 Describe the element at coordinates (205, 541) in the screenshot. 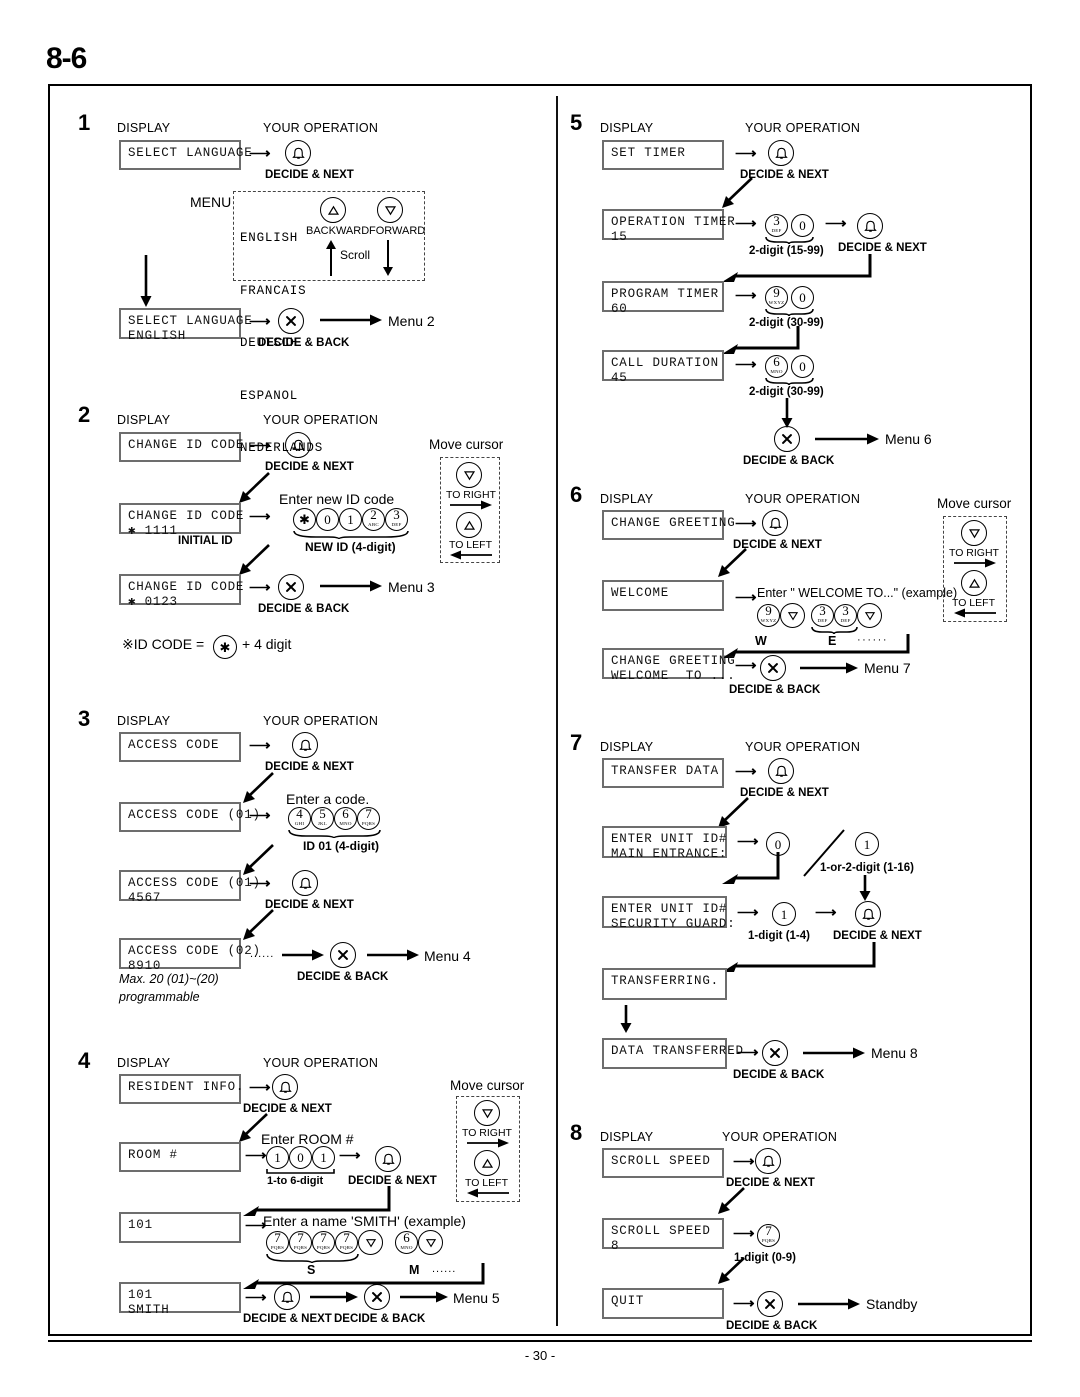

I see `initial-id-label: INITIAL ID` at that location.